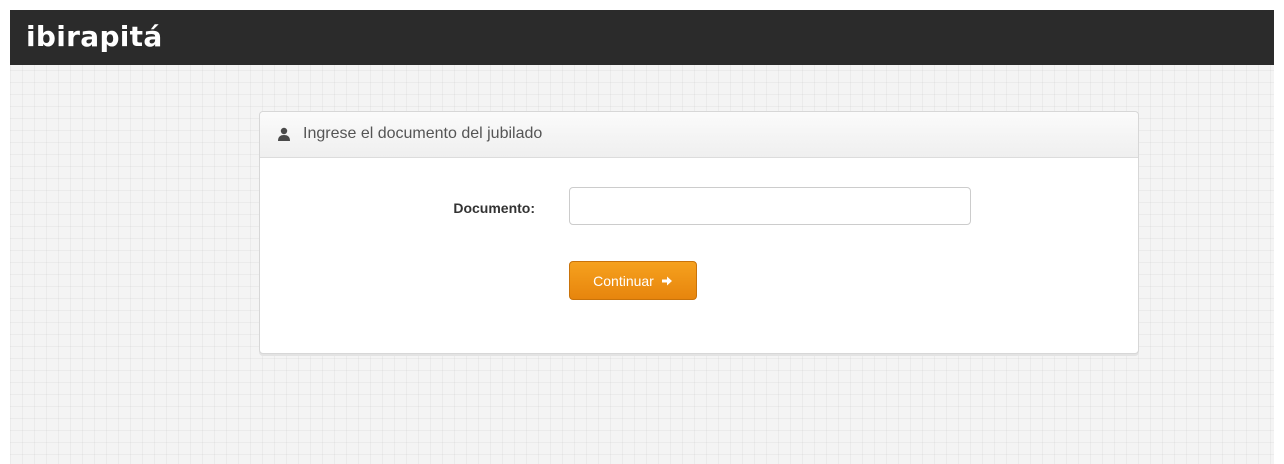 Image resolution: width=1284 pixels, height=464 pixels. I want to click on panel-title: Ingrese el documento del jubilado, so click(423, 133).